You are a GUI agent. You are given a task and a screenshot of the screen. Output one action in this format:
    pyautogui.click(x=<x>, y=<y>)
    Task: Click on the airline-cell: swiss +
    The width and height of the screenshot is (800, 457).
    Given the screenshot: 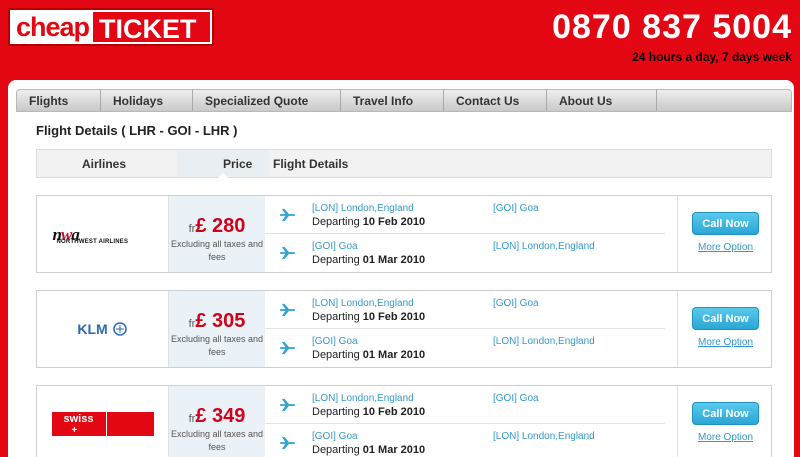 What is the action you would take?
    pyautogui.click(x=103, y=421)
    